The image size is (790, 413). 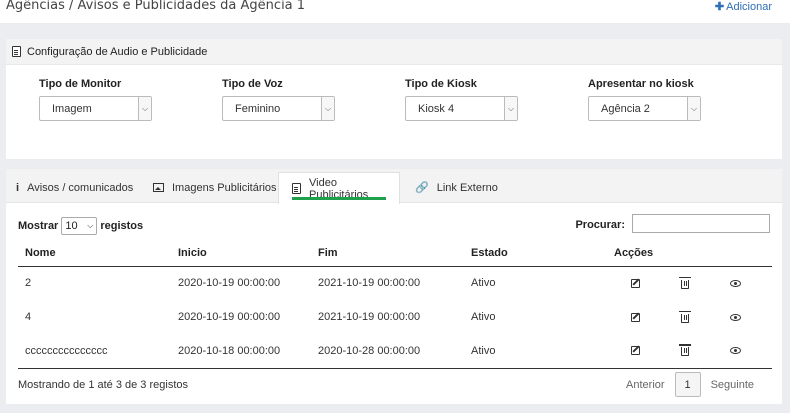 I want to click on col-inicio: Inicio, so click(x=248, y=254).